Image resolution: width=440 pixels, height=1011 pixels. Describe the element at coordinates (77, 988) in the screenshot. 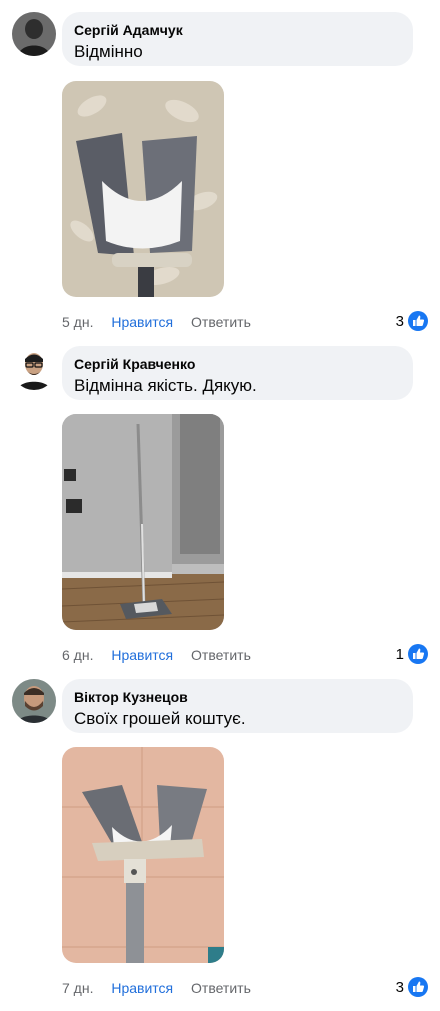

I see `comment-time: 7 дн.` at that location.